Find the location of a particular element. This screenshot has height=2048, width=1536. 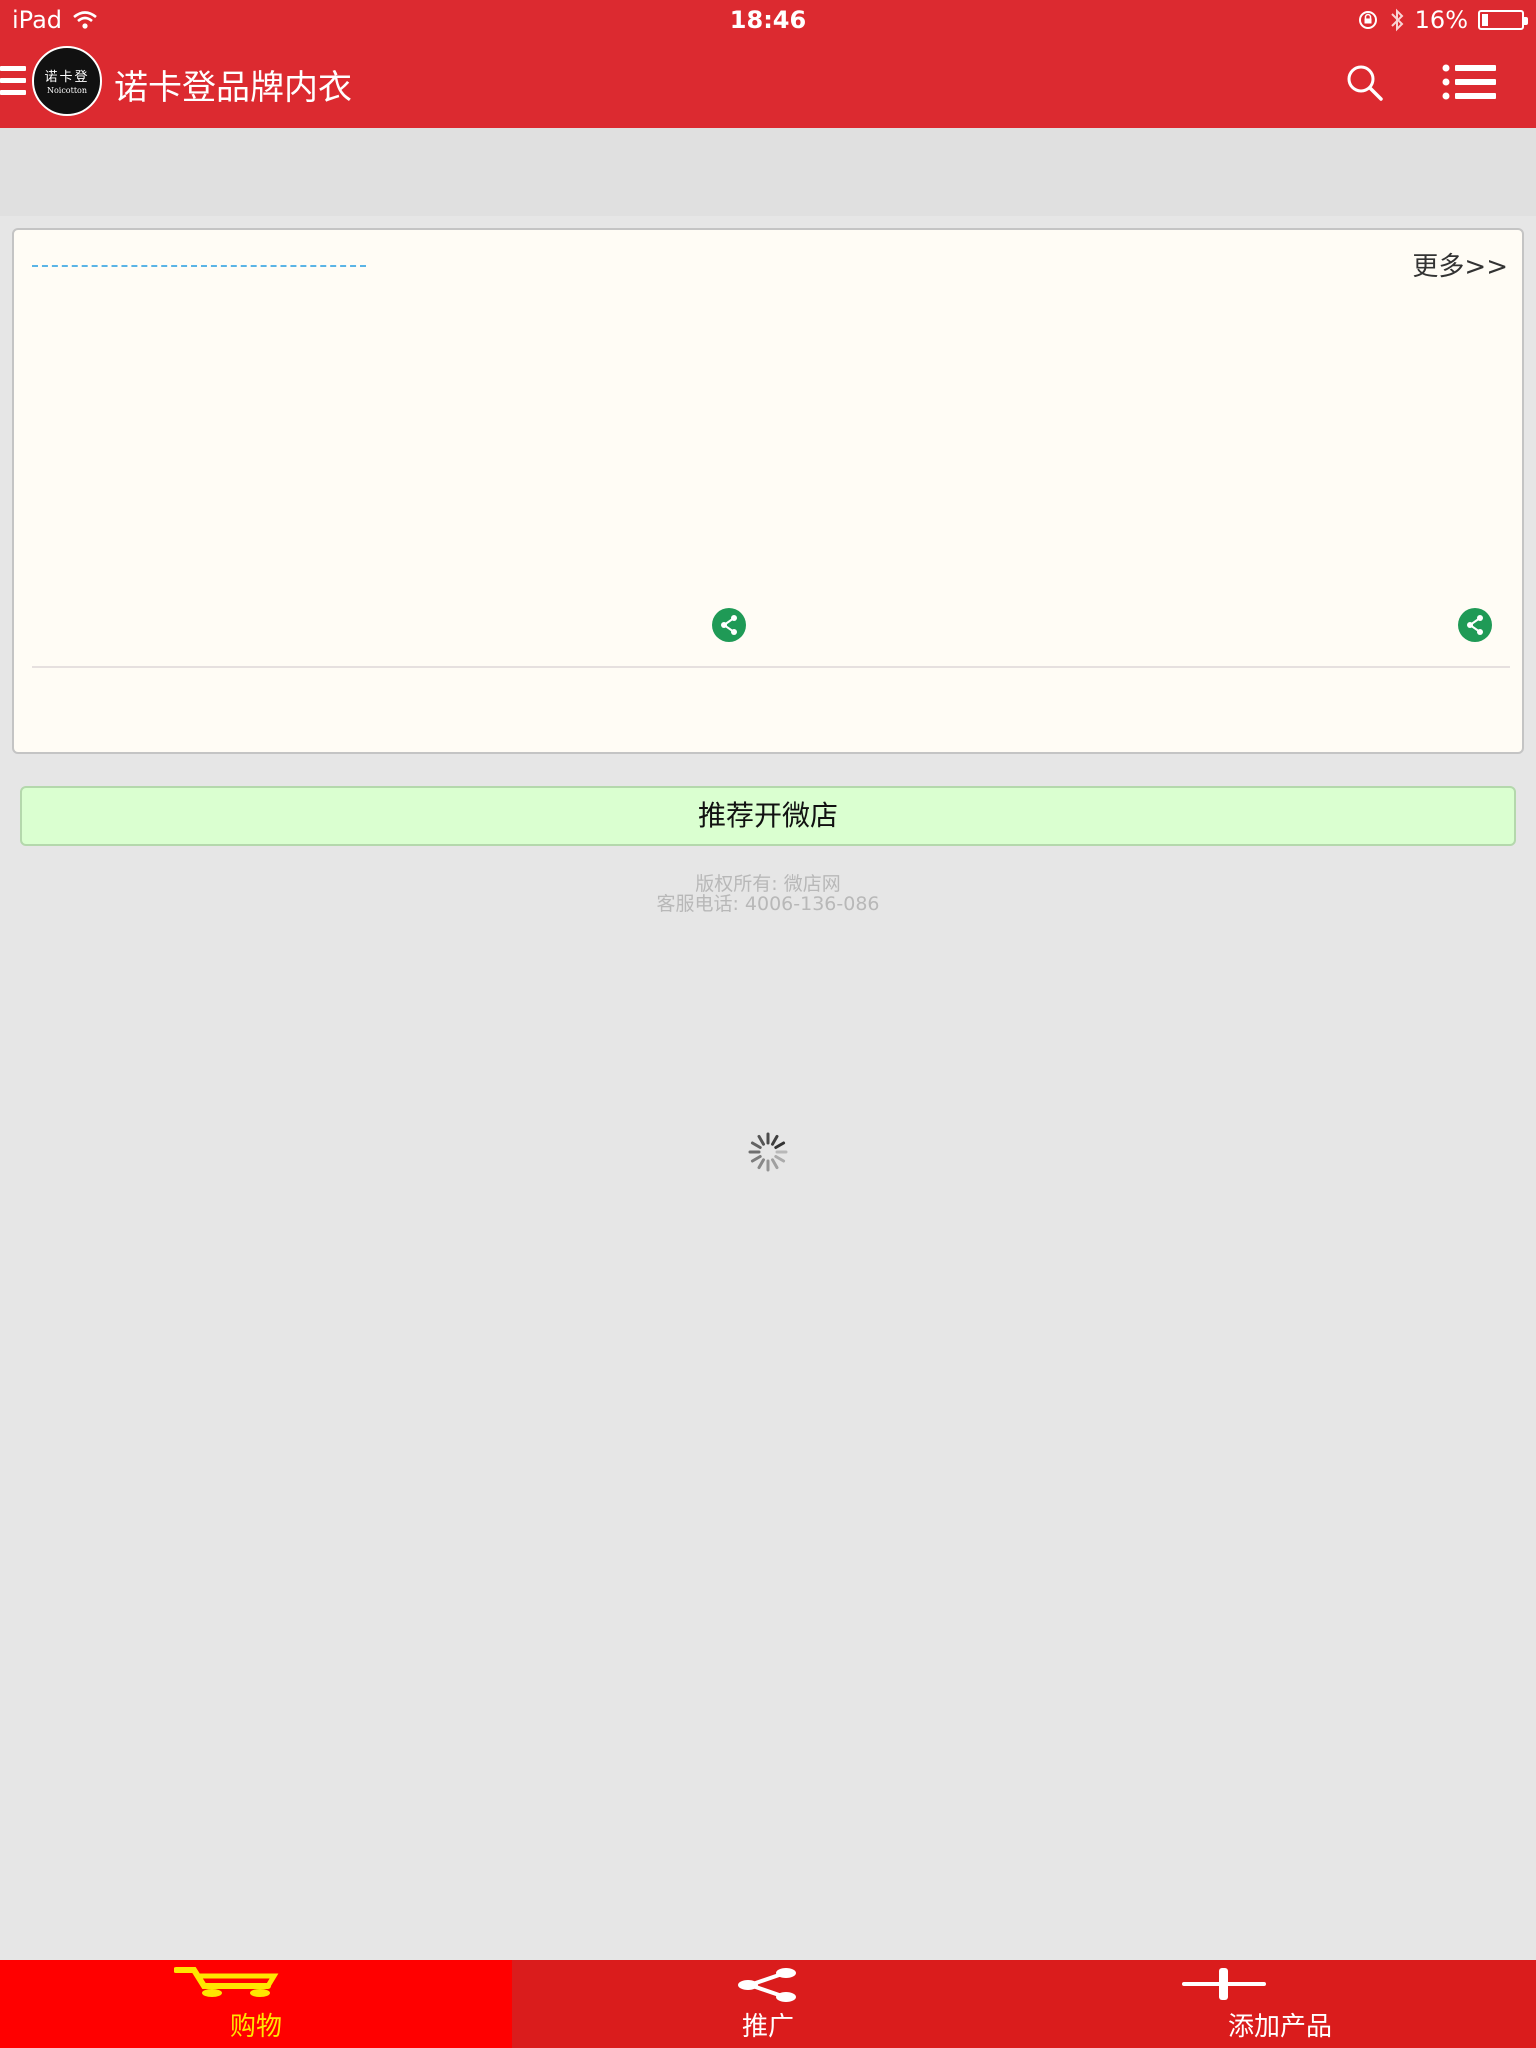

copyright-text: 版权所有: 微店网 is located at coordinates (768, 884).